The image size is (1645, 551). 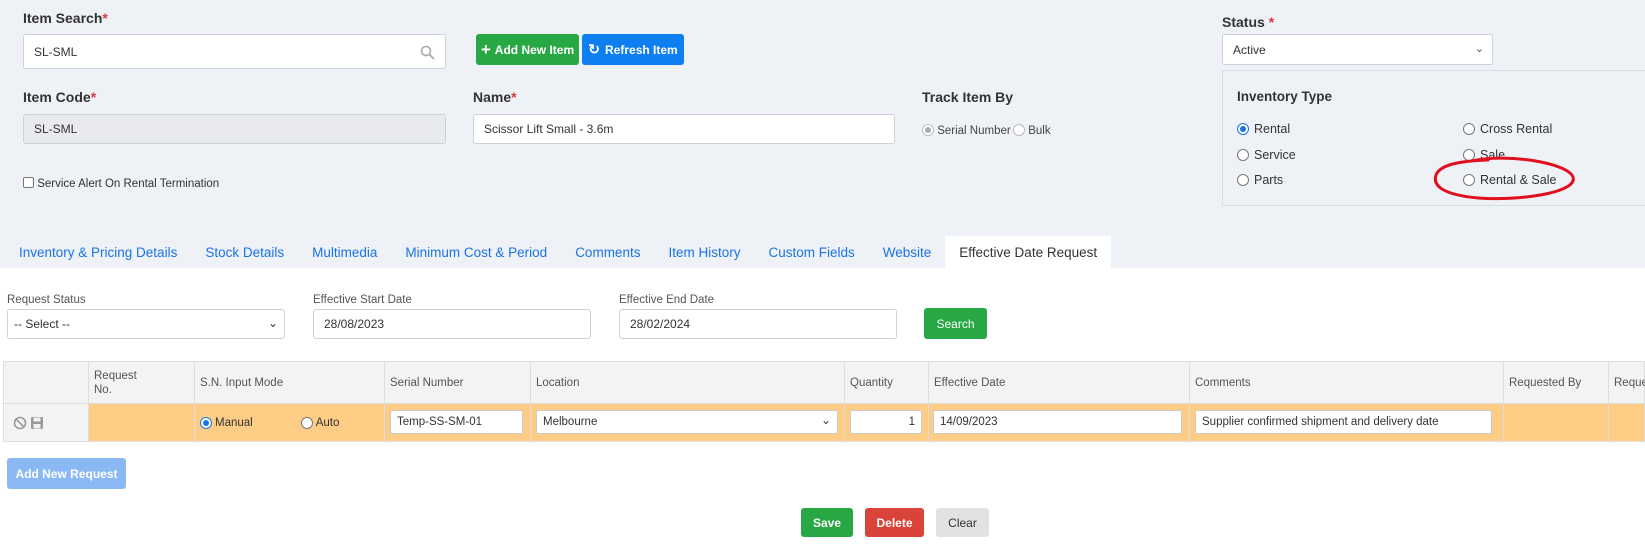 I want to click on refresh-item-button: ↻ Refresh Item, so click(x=633, y=49).